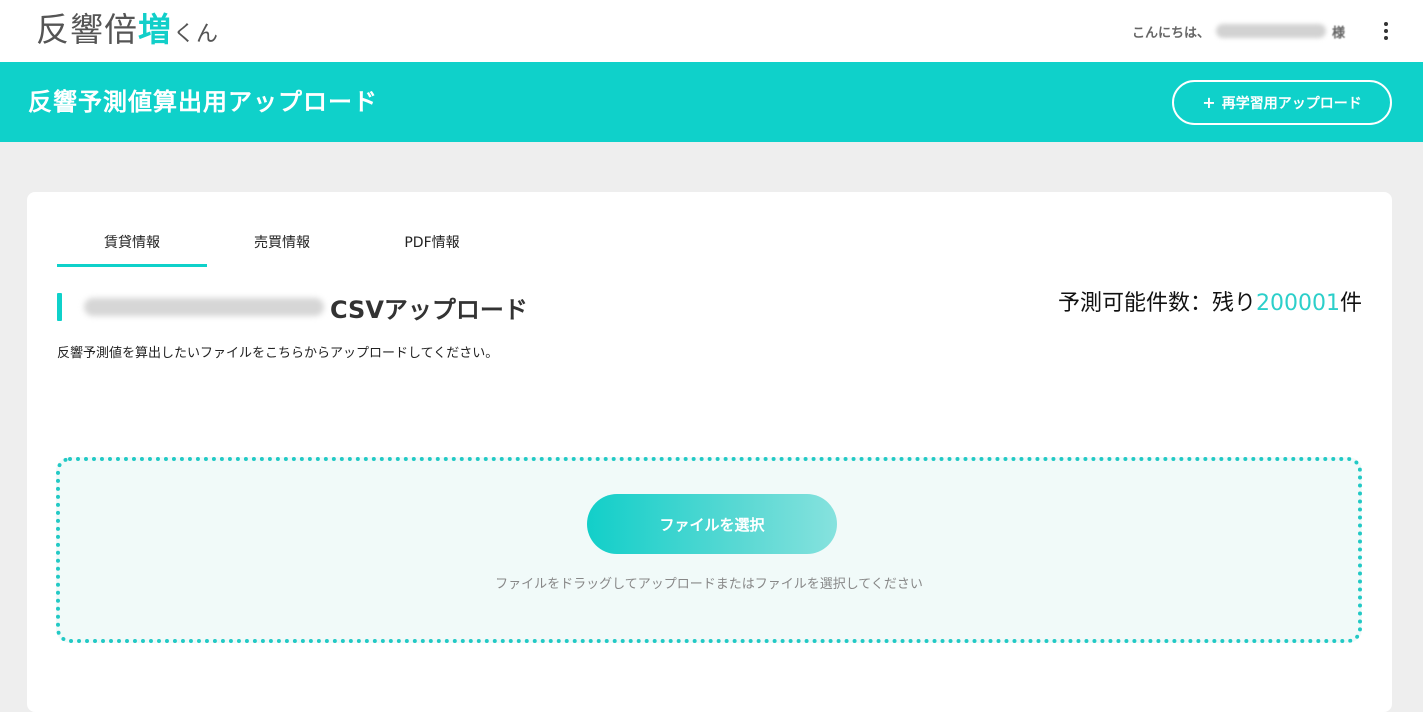 The width and height of the screenshot is (1423, 712). Describe the element at coordinates (204, 307) in the screenshot. I see `section-title-redacted` at that location.